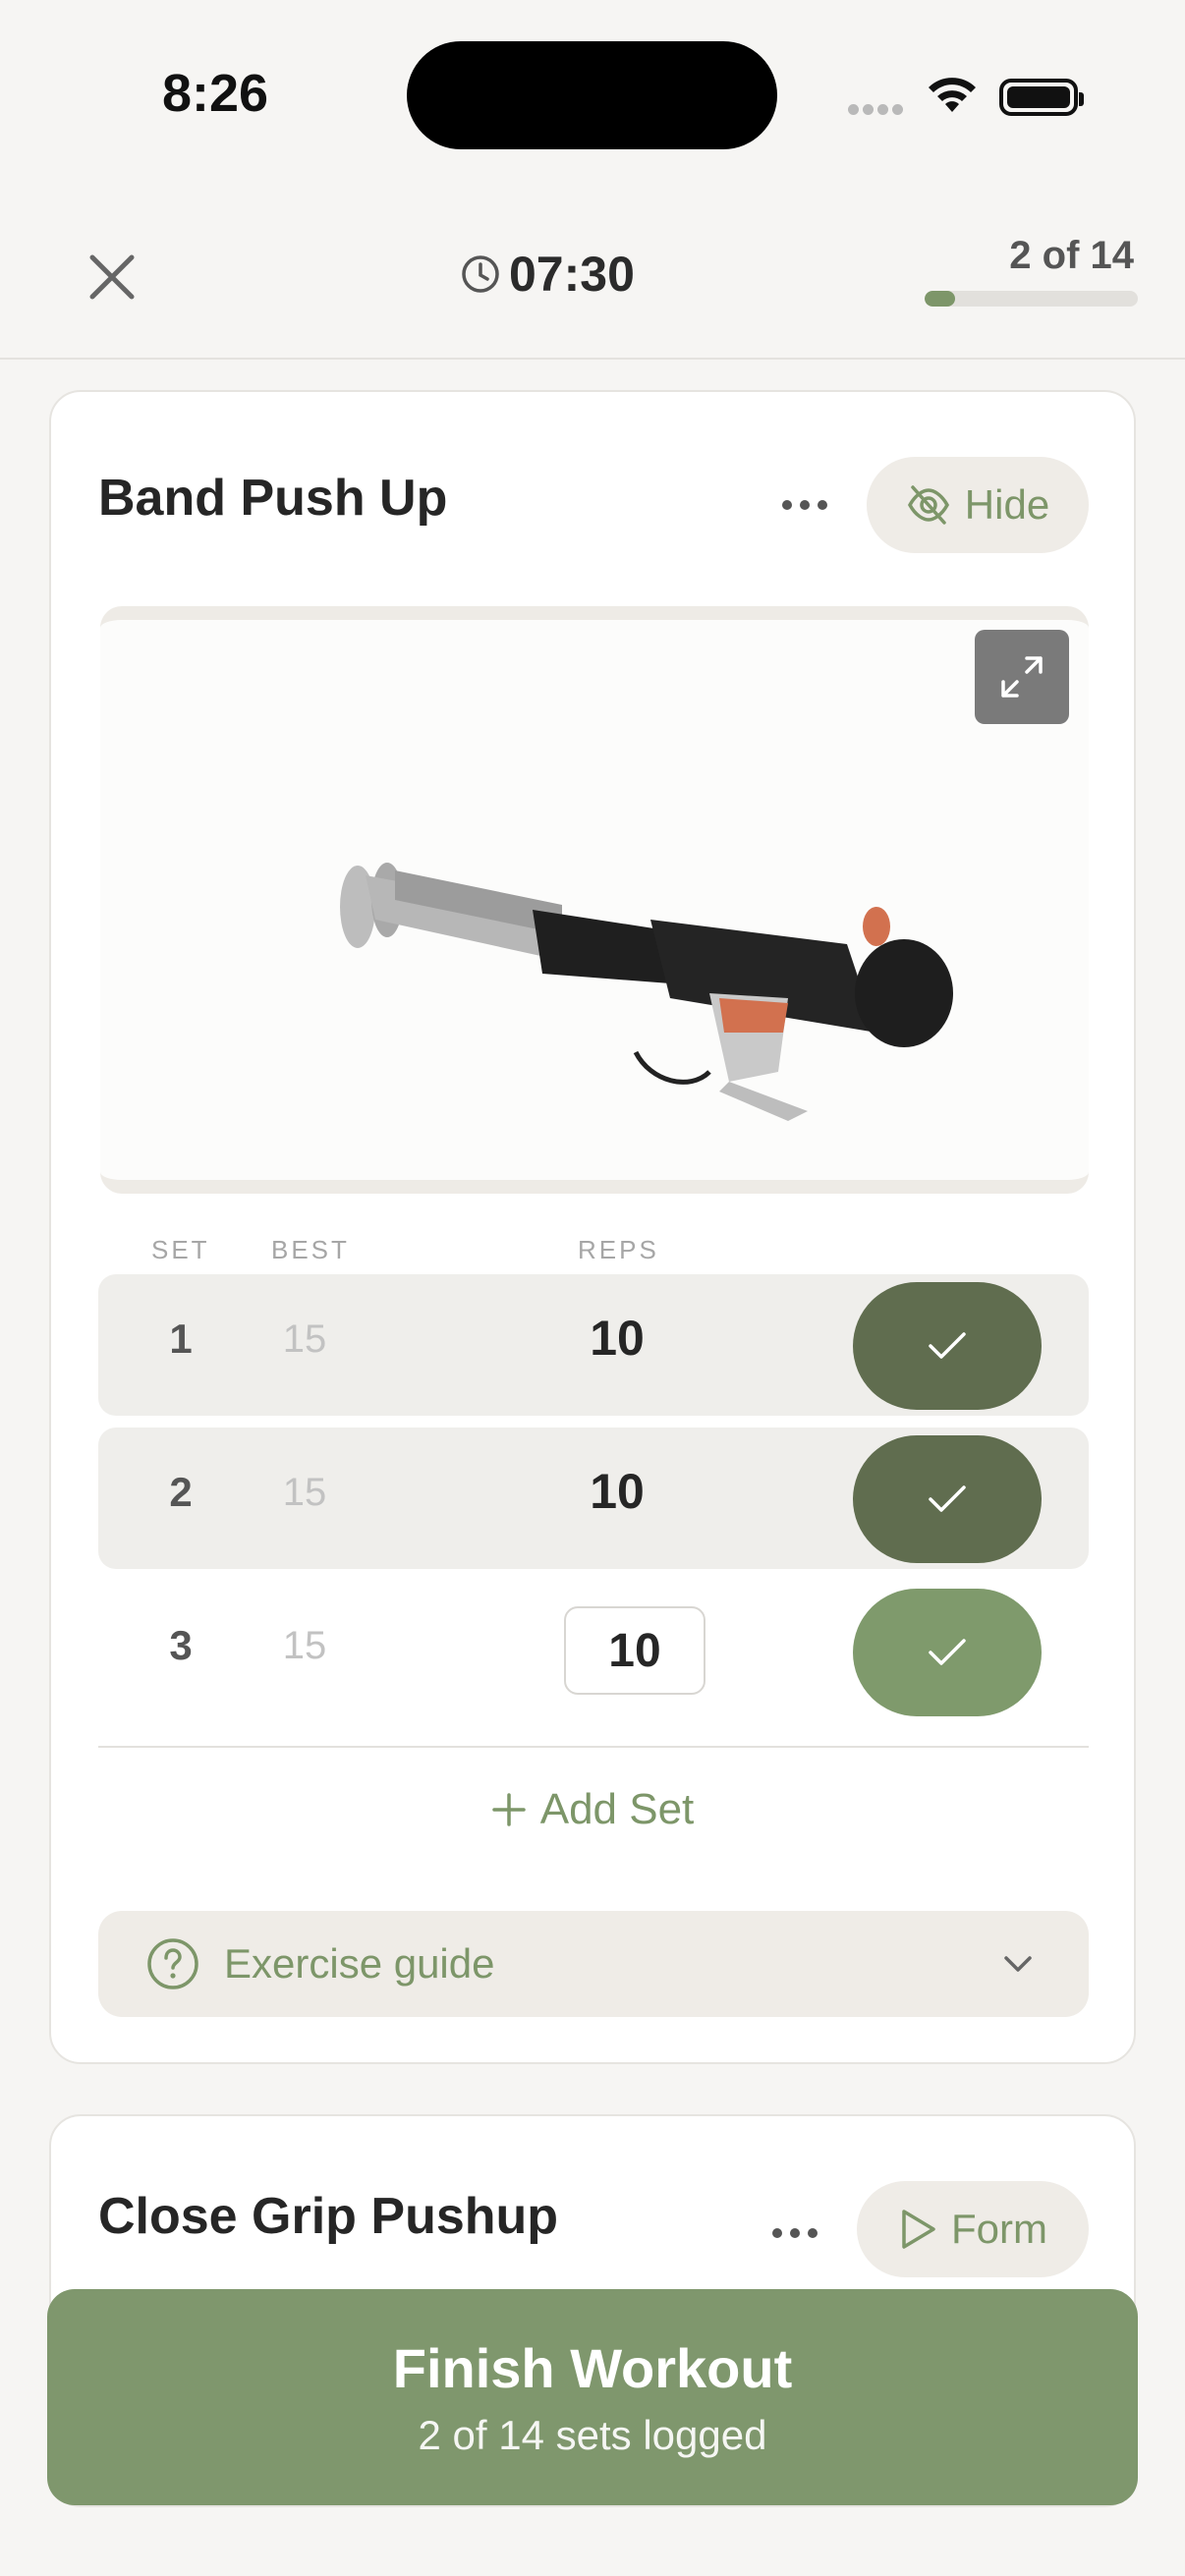 This screenshot has height=2576, width=1185. I want to click on wifi-icon, so click(953, 95).